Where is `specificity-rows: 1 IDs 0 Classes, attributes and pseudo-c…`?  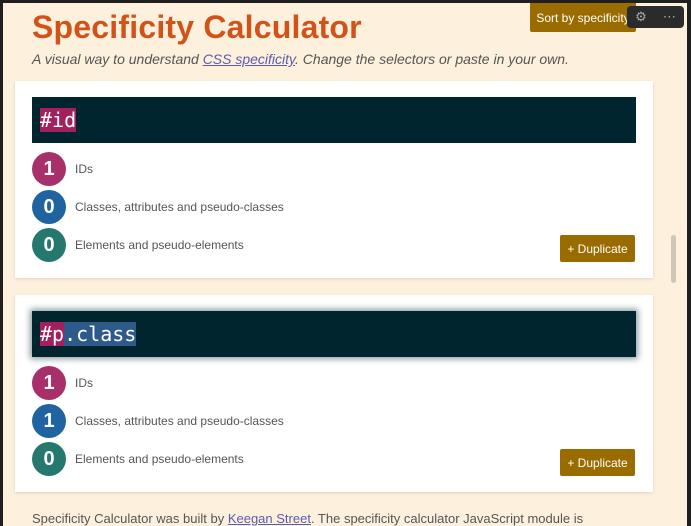
specificity-rows: 1 IDs 0 Classes, attributes and pseudo-c… is located at coordinates (158, 207).